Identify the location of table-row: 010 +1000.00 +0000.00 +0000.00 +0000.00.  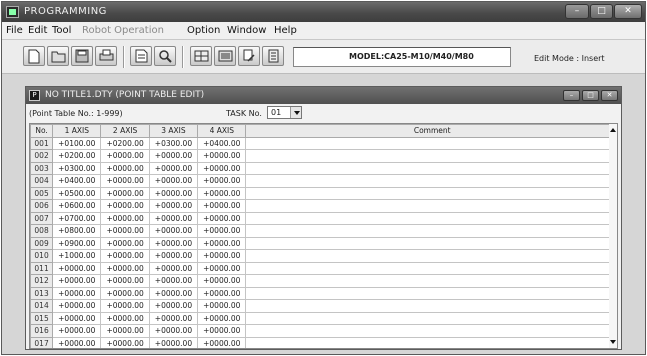
(323, 256).